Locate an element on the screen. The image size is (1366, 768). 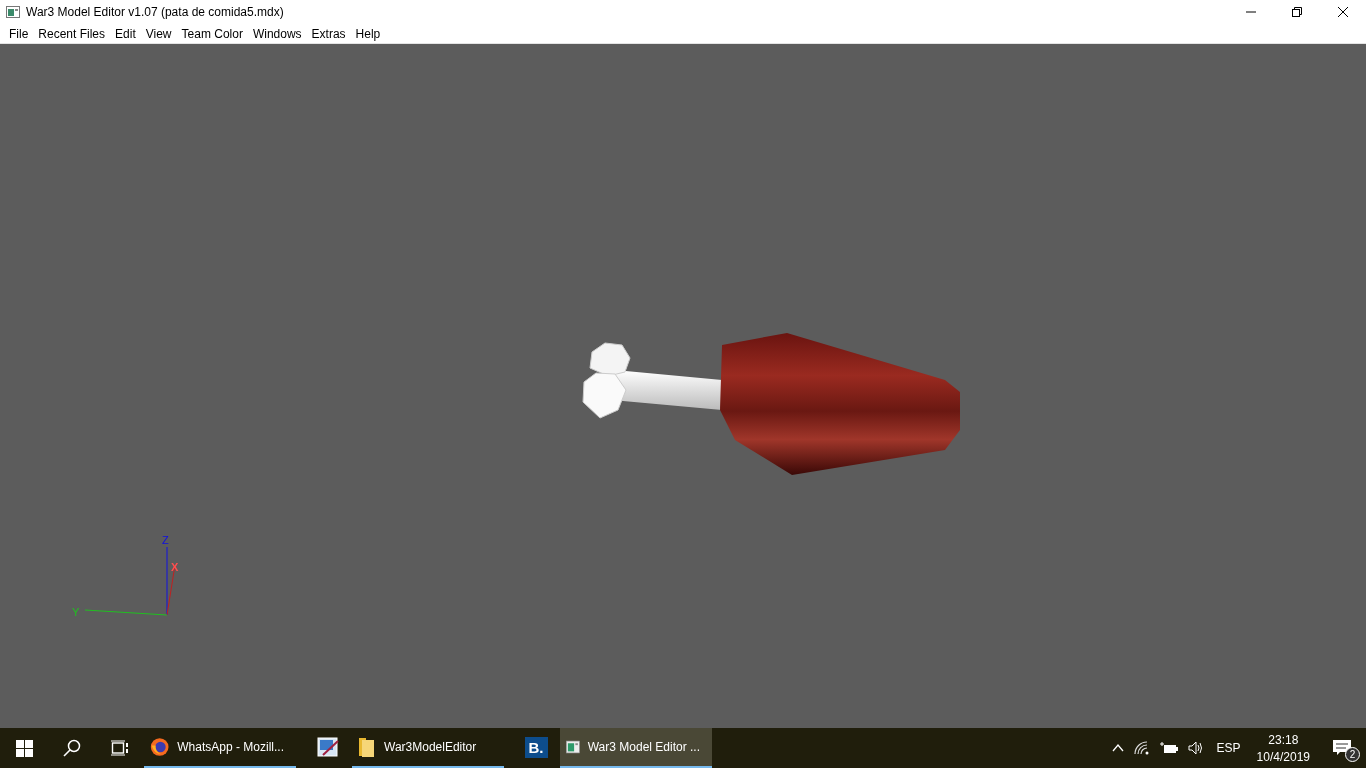
menu-item: View is located at coordinates (158, 33).